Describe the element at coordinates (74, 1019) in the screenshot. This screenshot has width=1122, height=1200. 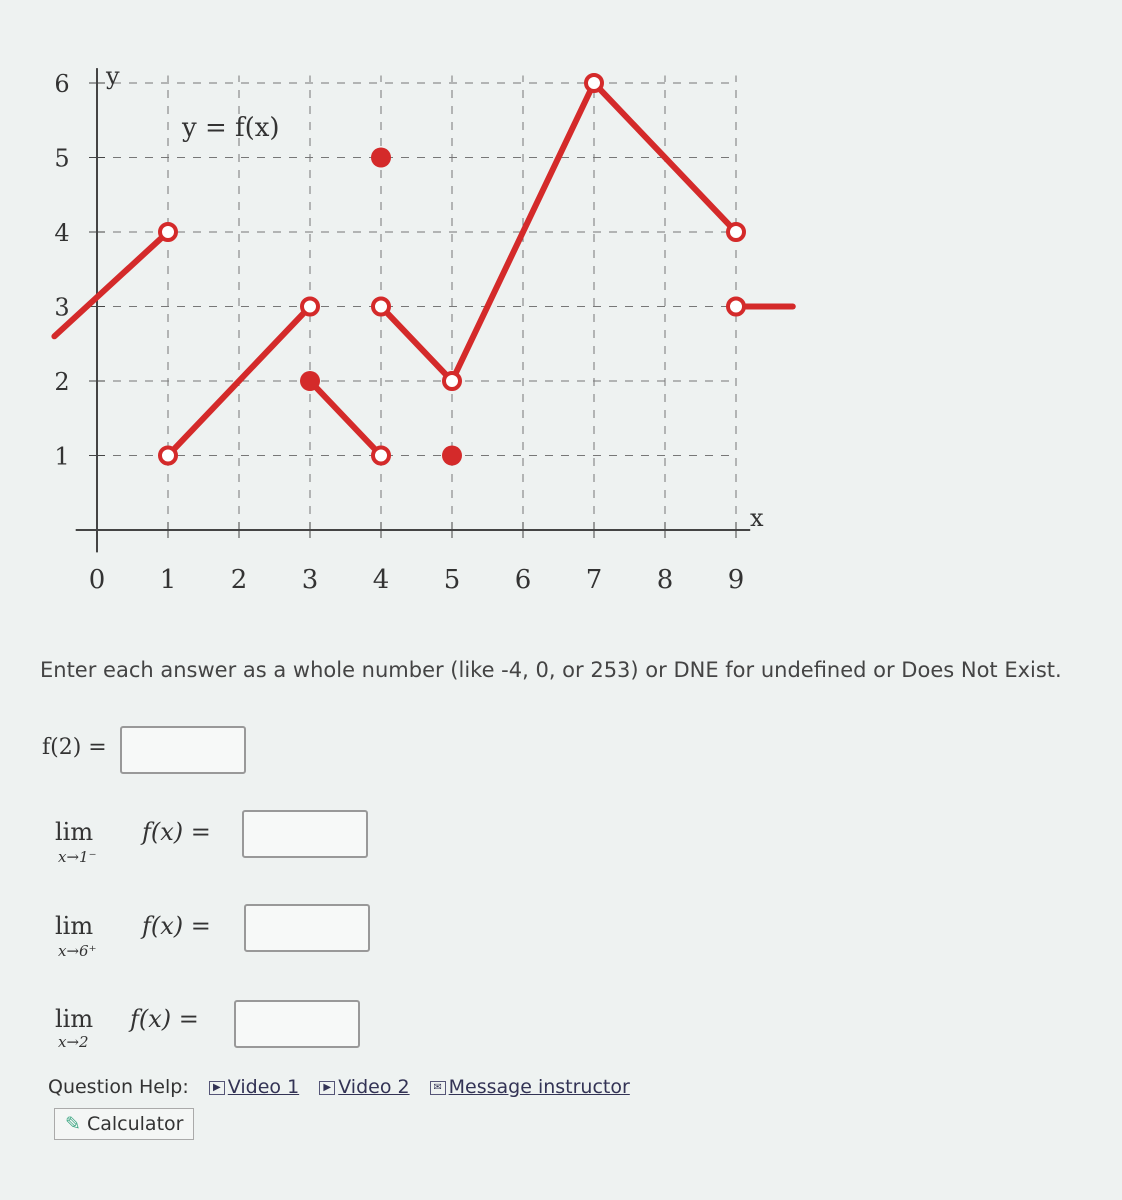
I see `q4-lim: lim` at that location.